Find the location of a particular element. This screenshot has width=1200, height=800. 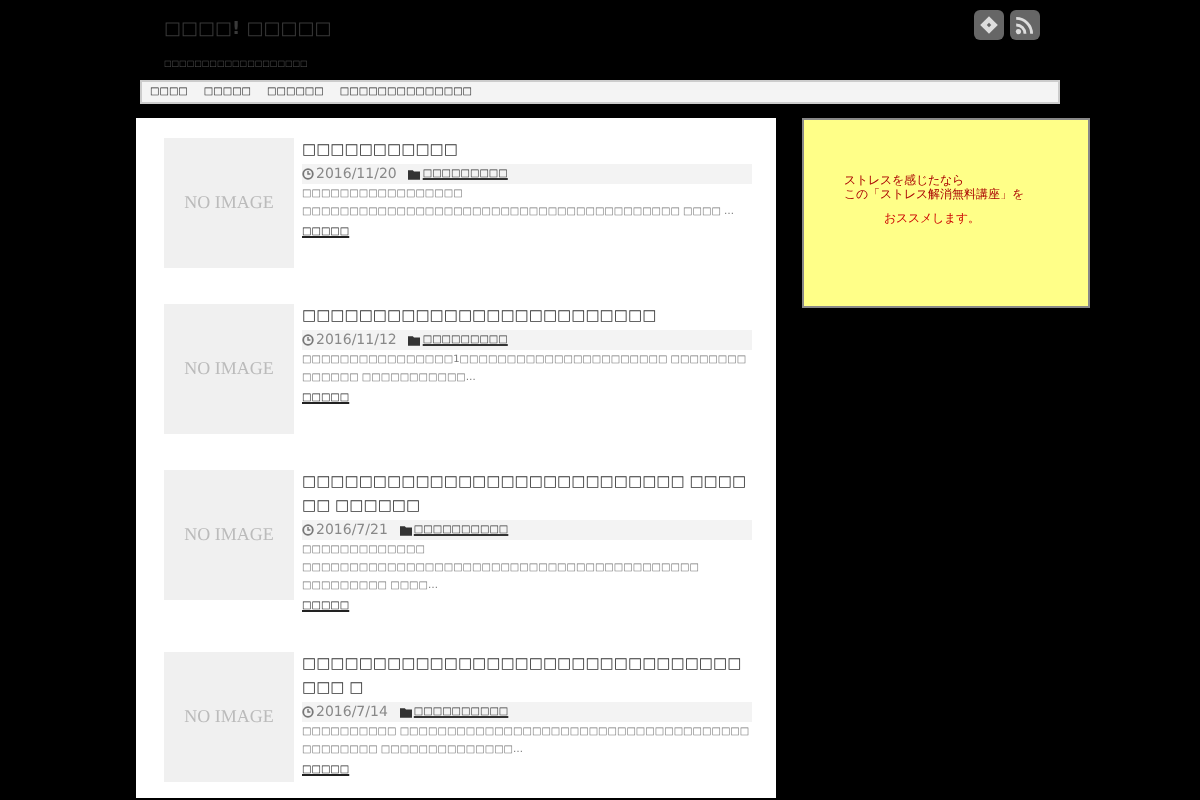

feedly-icon is located at coordinates (989, 25).